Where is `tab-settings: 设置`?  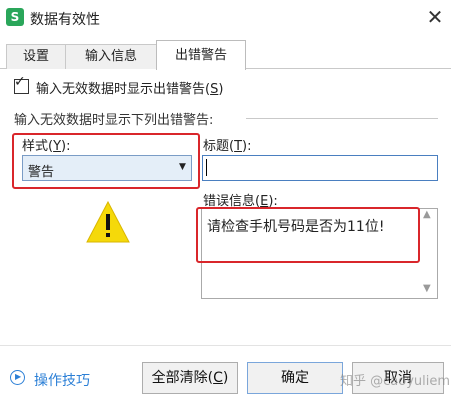
tab-settings: 设置 is located at coordinates (36, 56).